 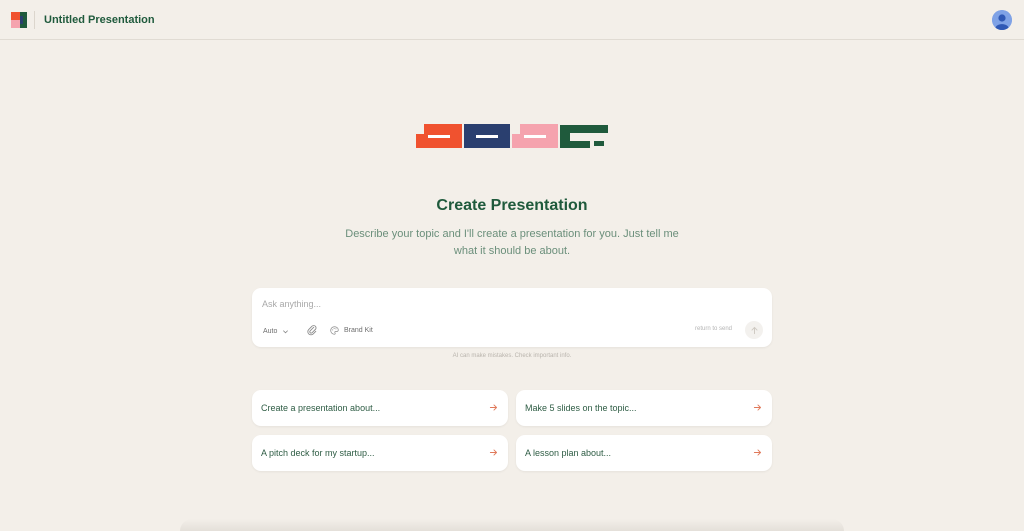 What do you see at coordinates (512, 205) in the screenshot?
I see `page-title: Create Presentation` at bounding box center [512, 205].